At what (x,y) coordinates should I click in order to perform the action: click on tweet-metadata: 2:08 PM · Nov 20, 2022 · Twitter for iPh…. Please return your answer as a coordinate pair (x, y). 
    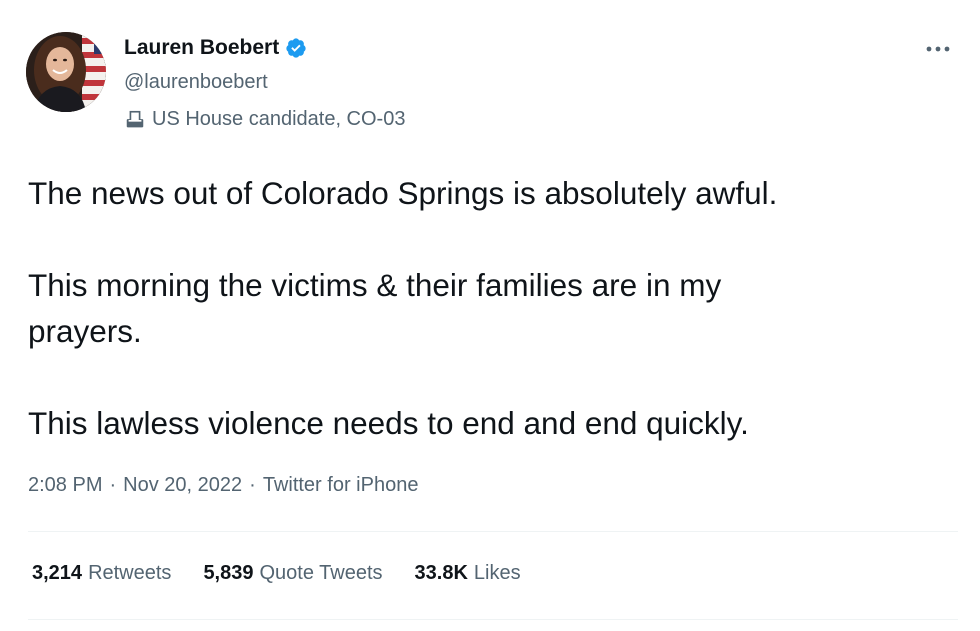
    Looking at the image, I should click on (223, 485).